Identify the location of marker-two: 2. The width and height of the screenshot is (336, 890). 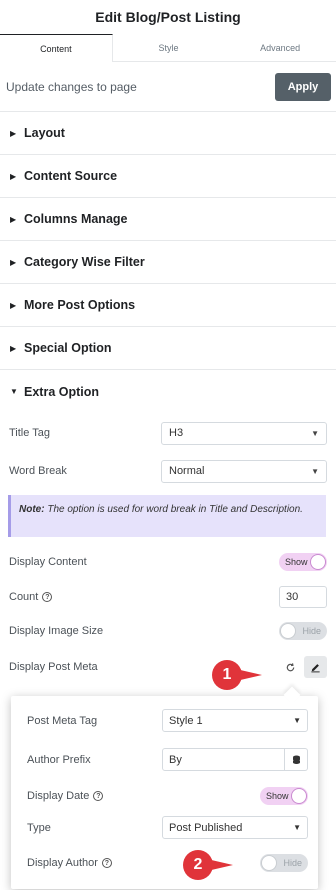
(208, 865).